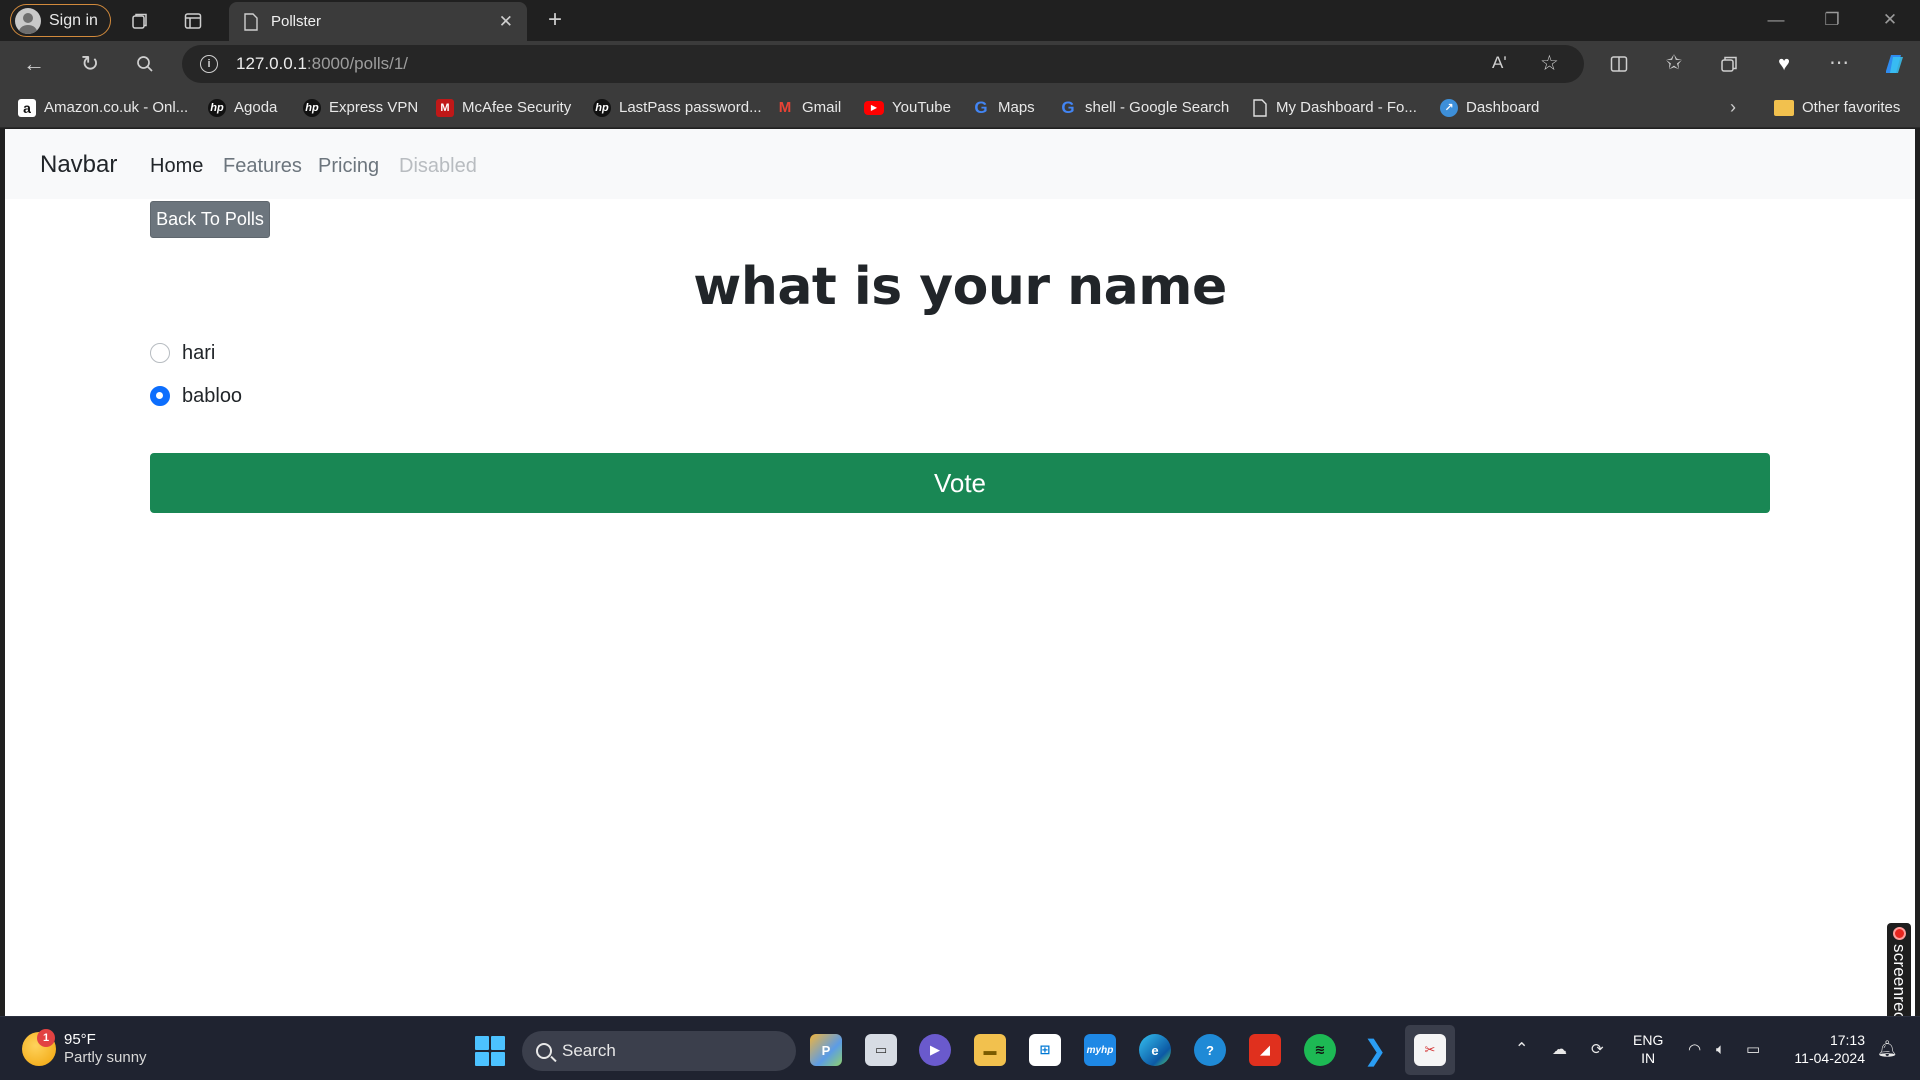 The width and height of the screenshot is (1920, 1080). What do you see at coordinates (210, 219) in the screenshot?
I see `back-to-polls-button: Back To Polls` at bounding box center [210, 219].